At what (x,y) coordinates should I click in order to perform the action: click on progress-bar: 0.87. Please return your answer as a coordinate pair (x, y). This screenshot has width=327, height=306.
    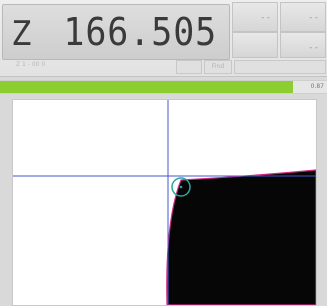
    Looking at the image, I should click on (163, 87).